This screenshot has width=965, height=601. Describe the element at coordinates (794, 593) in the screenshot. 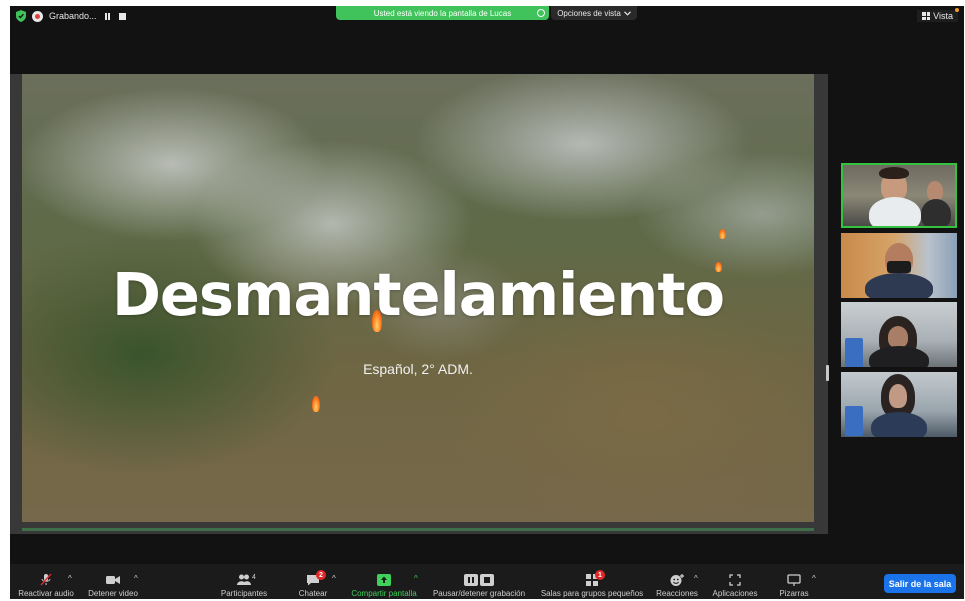

I see `whiteboards-label: Pizarras` at that location.